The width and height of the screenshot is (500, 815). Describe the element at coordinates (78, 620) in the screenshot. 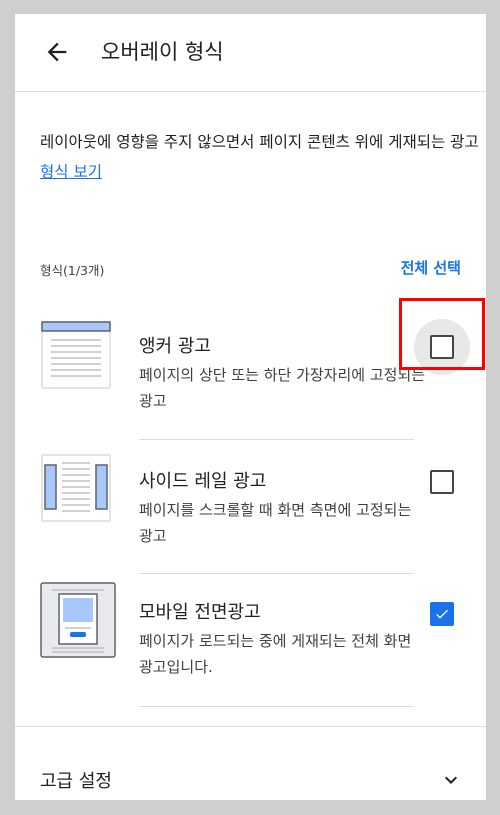

I see `mobile-interstitial-thumbnail` at that location.